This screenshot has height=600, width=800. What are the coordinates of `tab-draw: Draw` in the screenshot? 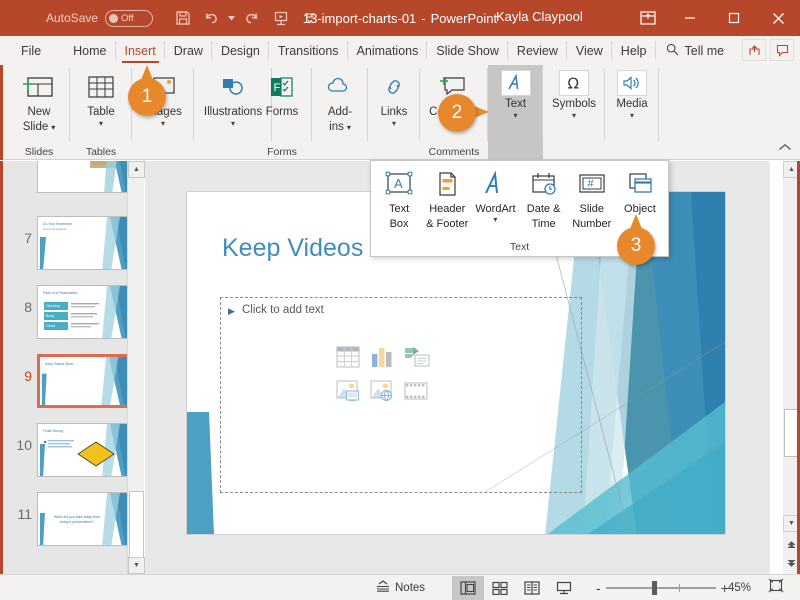 It's located at (189, 50).